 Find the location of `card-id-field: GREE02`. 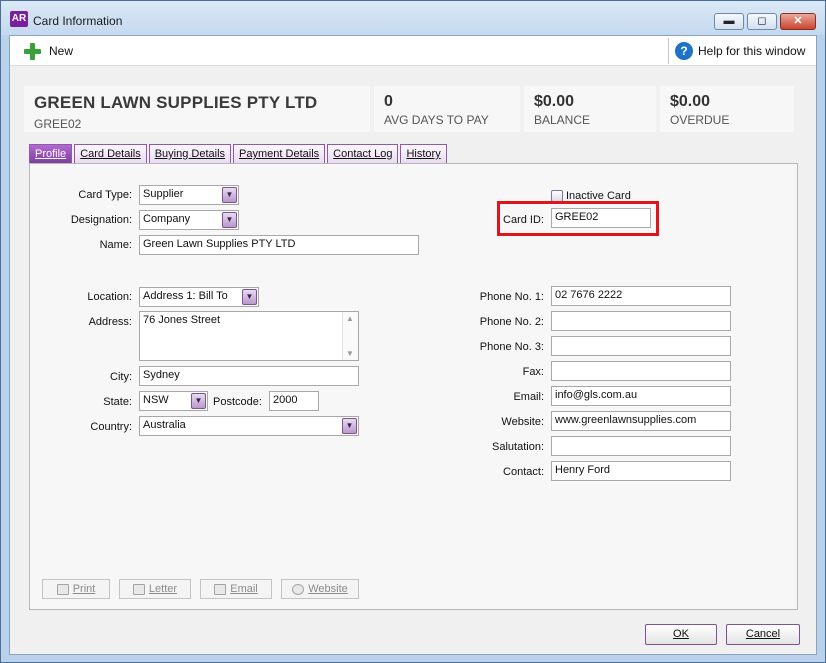

card-id-field: GREE02 is located at coordinates (601, 218).